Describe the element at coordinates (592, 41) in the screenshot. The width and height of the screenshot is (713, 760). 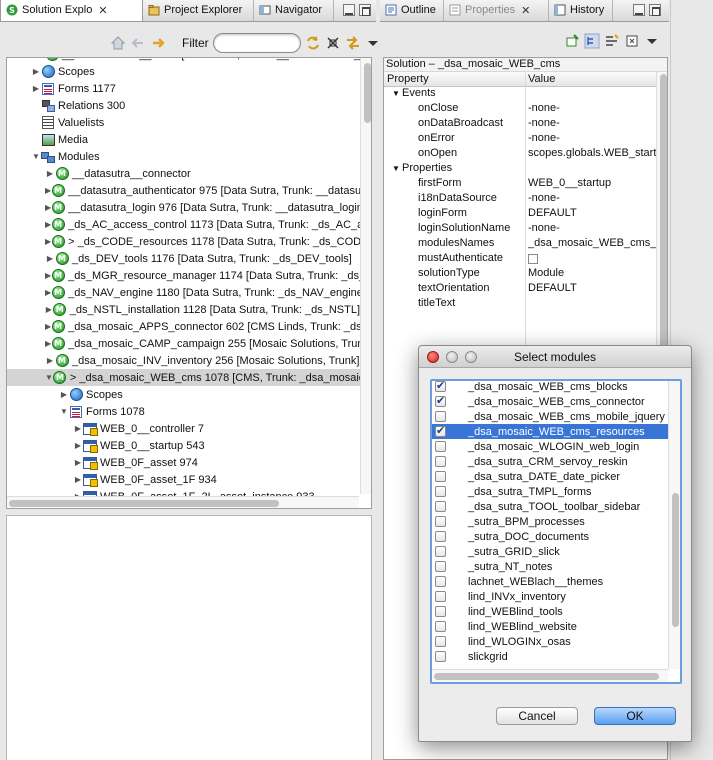
I see `categories-icon` at that location.